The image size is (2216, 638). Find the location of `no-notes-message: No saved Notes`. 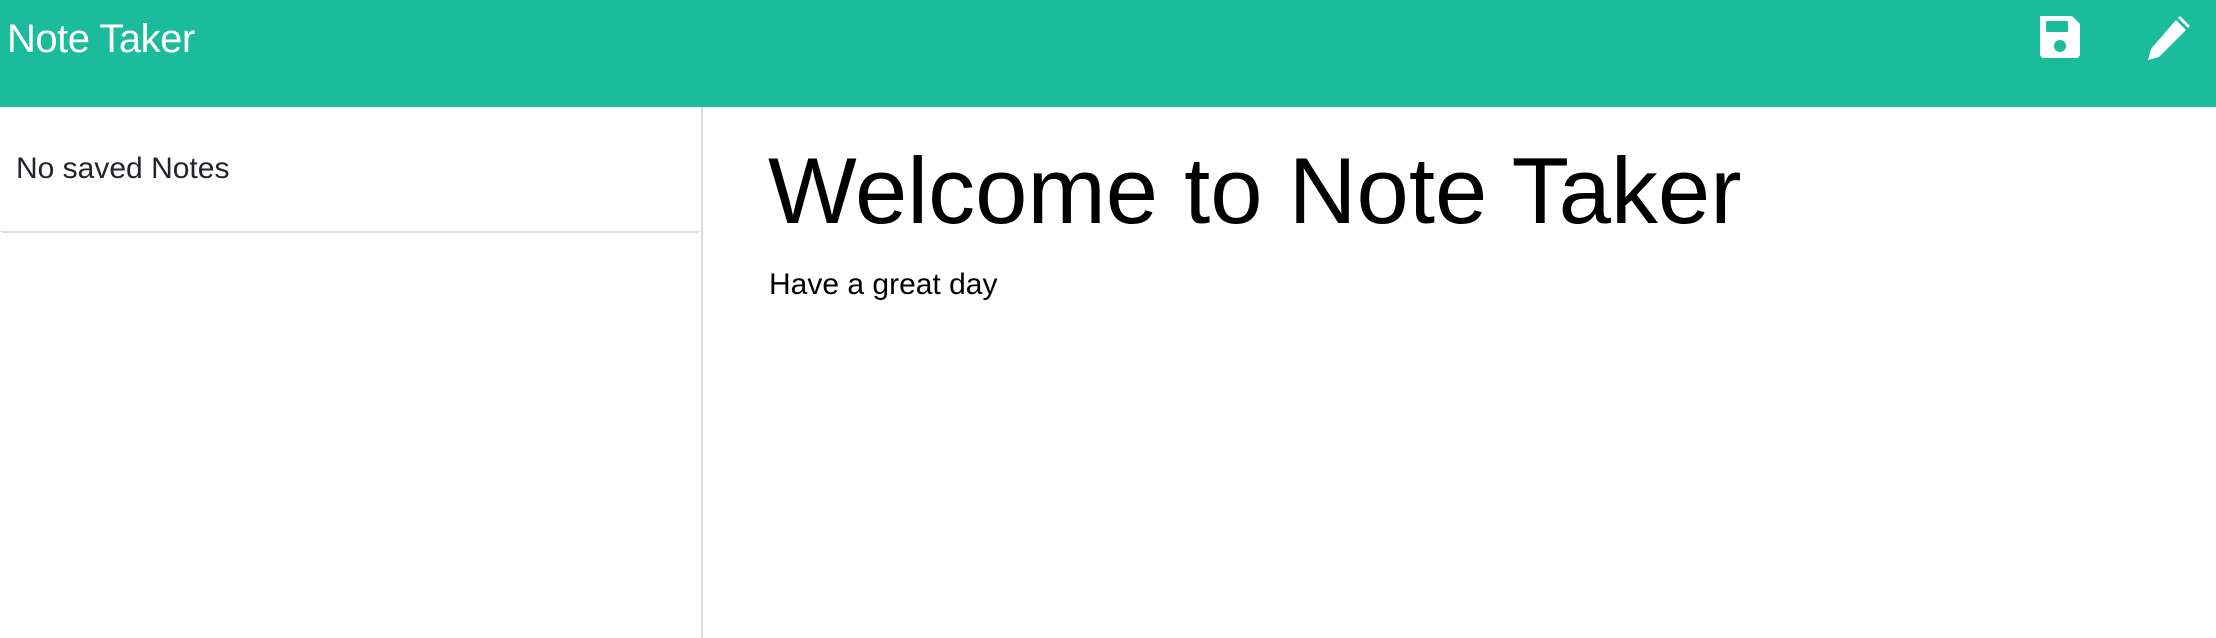

no-notes-message: No saved Notes is located at coordinates (123, 168).